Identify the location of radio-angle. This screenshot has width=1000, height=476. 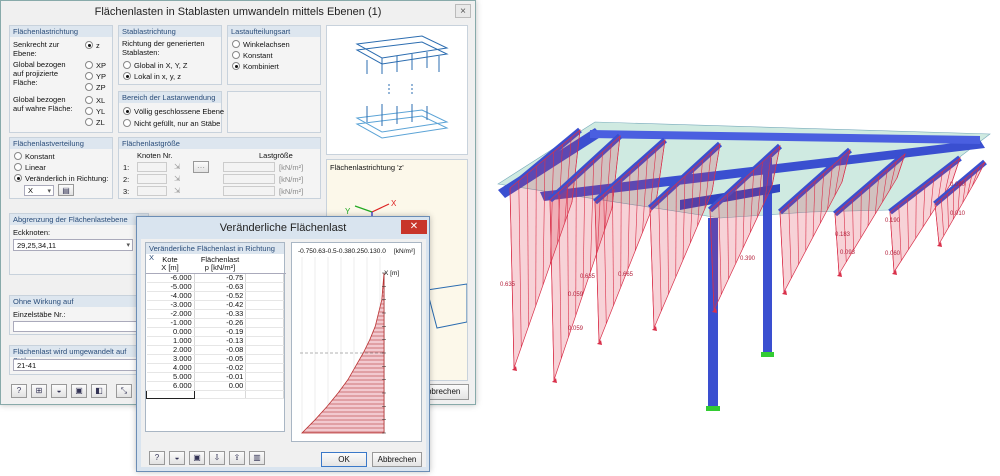
(236, 44).